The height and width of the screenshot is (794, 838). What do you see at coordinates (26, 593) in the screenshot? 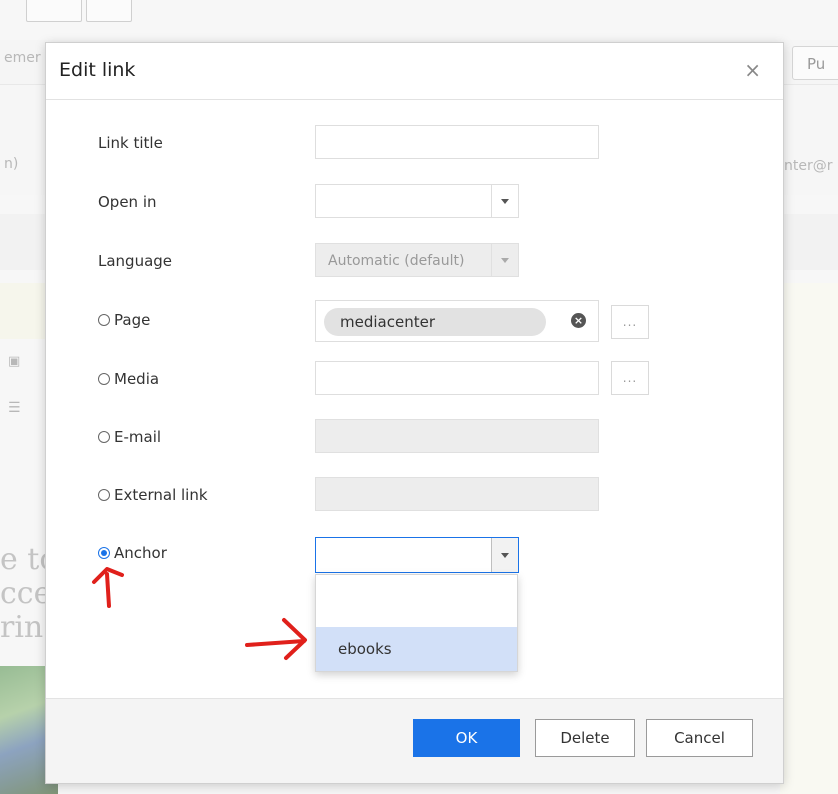
I see `background-heading-line: cce` at bounding box center [26, 593].